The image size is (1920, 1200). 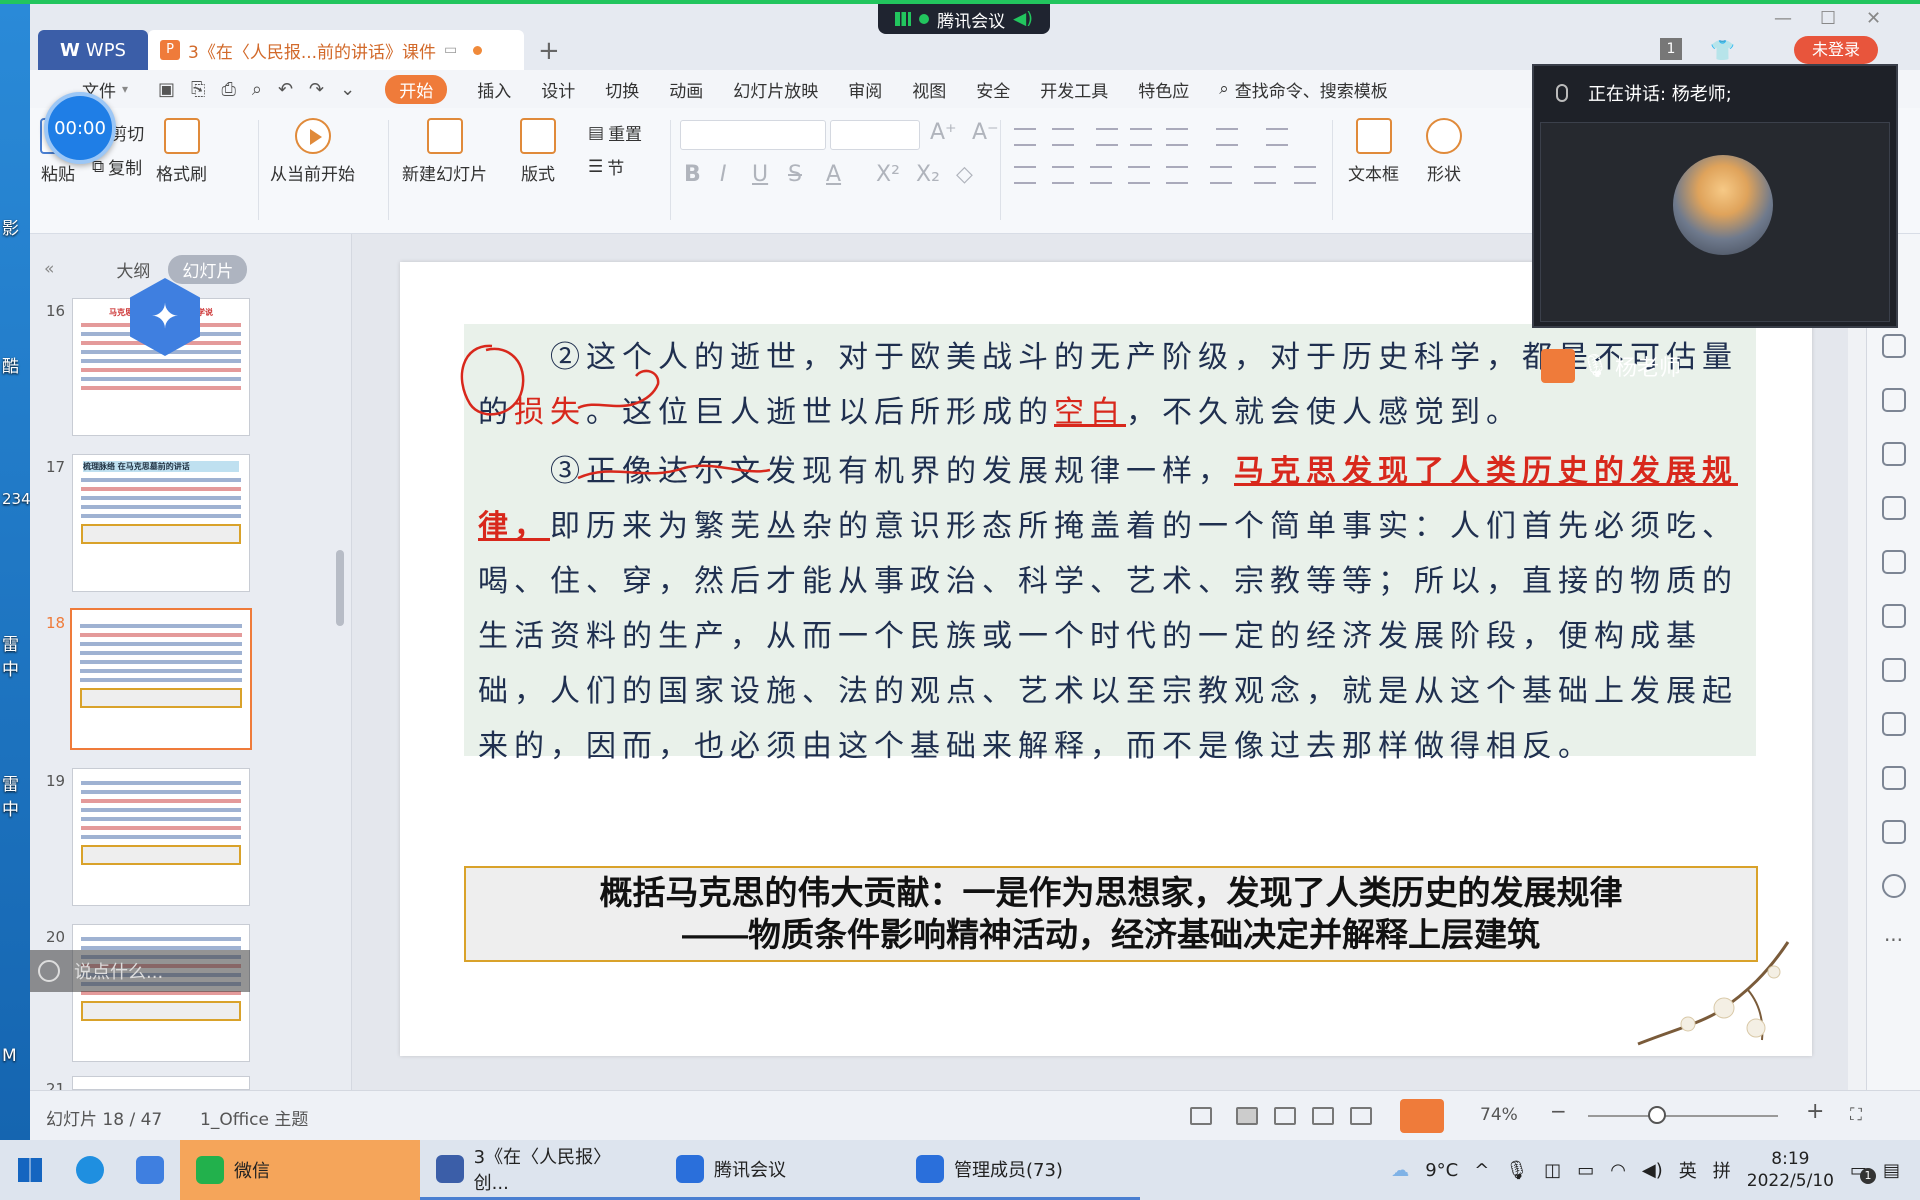 I want to click on bold-icon: B, so click(x=692, y=174).